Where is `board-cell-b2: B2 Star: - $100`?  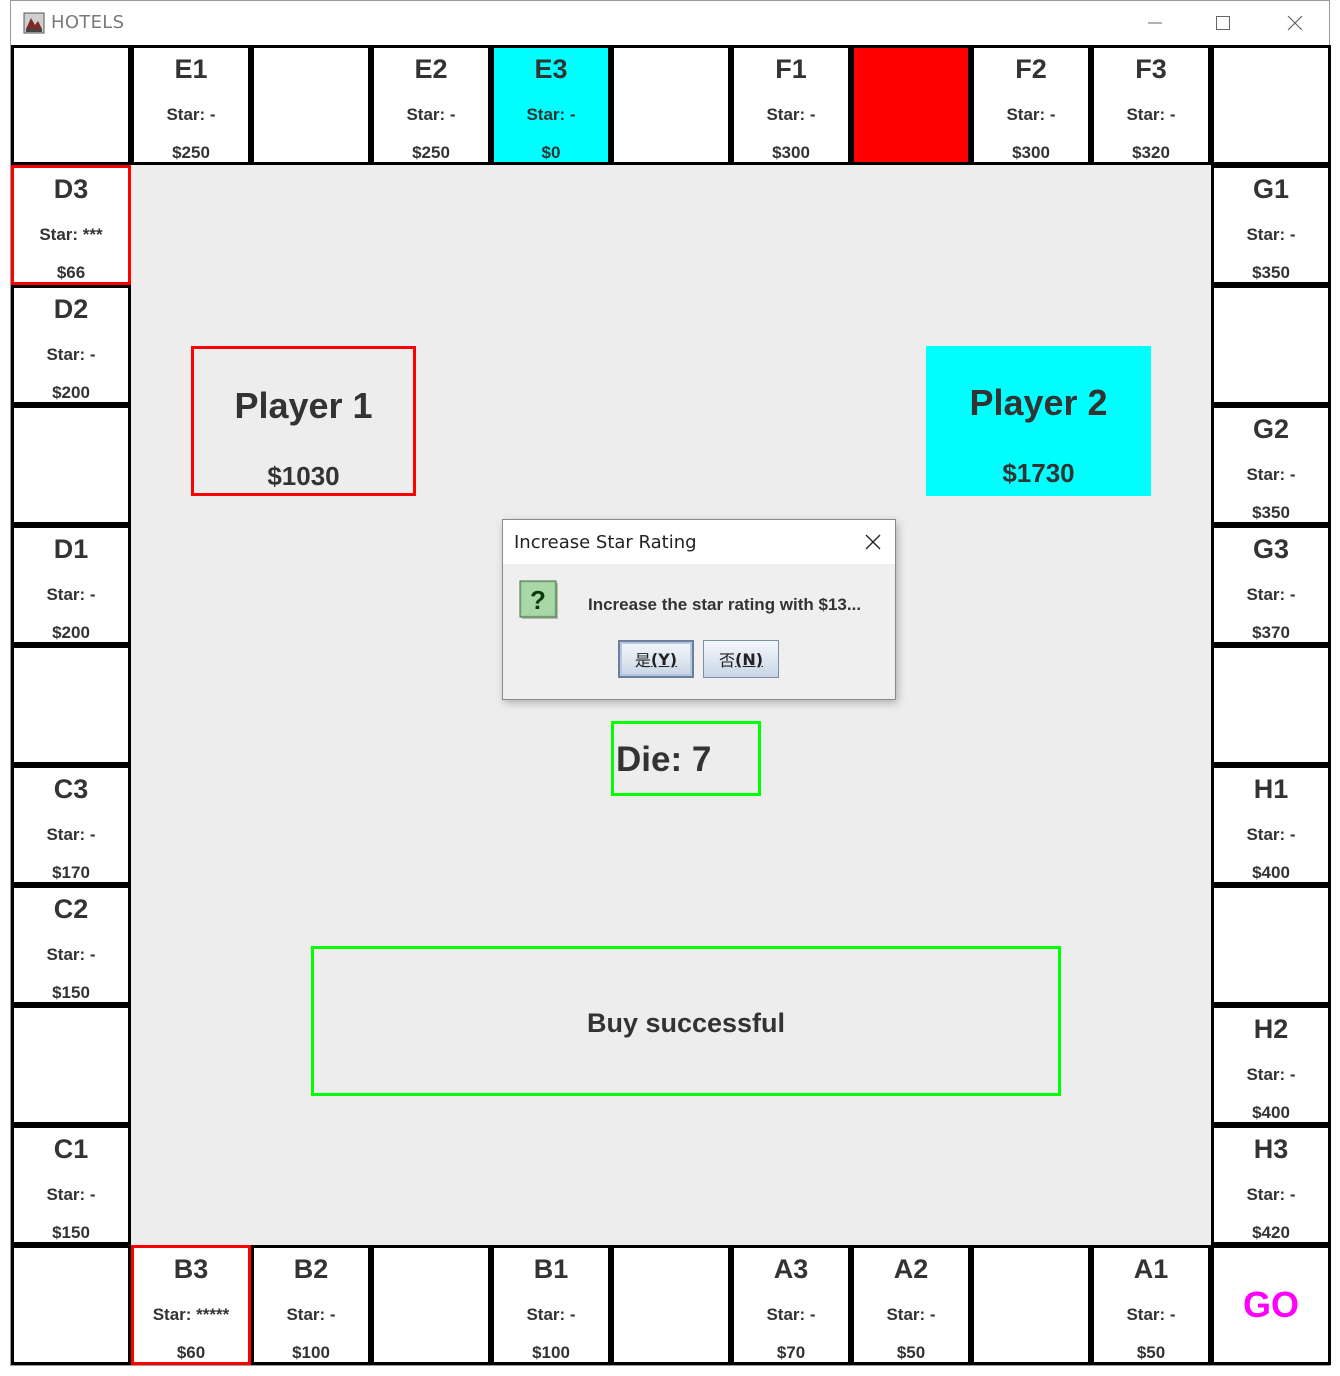
board-cell-b2: B2 Star: - $100 is located at coordinates (311, 1305).